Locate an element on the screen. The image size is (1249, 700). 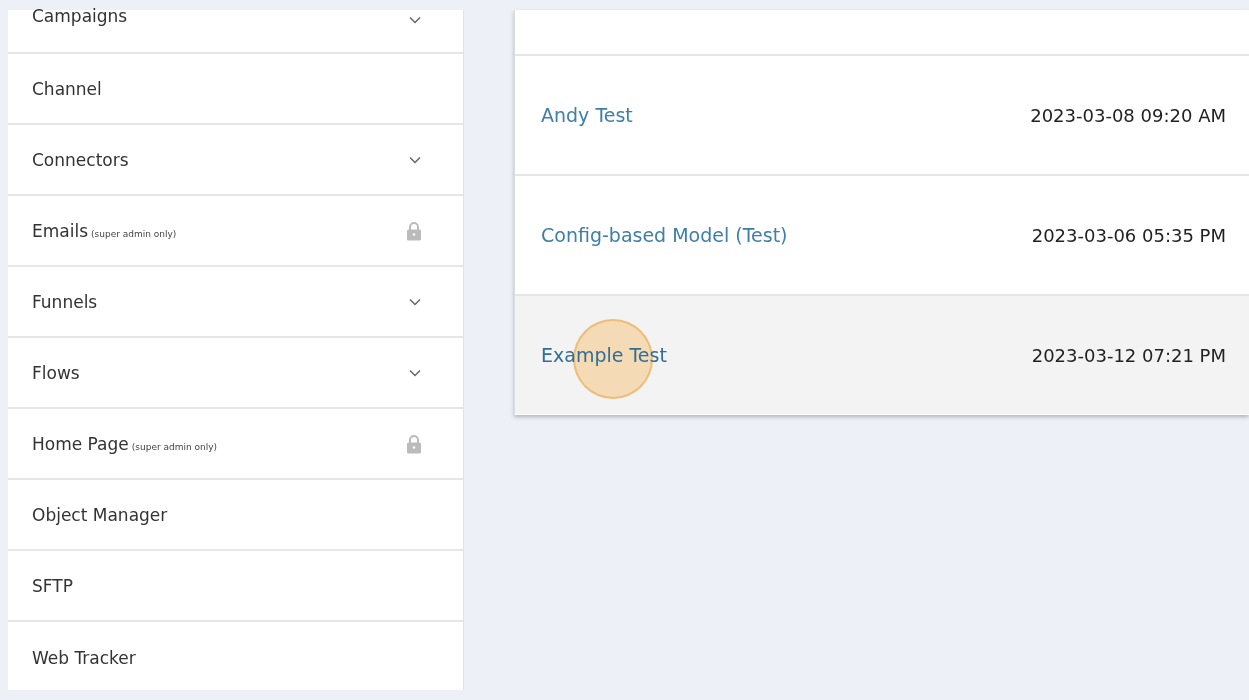
date-text: 2023-03-06 05:35 PM is located at coordinates (1128, 235).